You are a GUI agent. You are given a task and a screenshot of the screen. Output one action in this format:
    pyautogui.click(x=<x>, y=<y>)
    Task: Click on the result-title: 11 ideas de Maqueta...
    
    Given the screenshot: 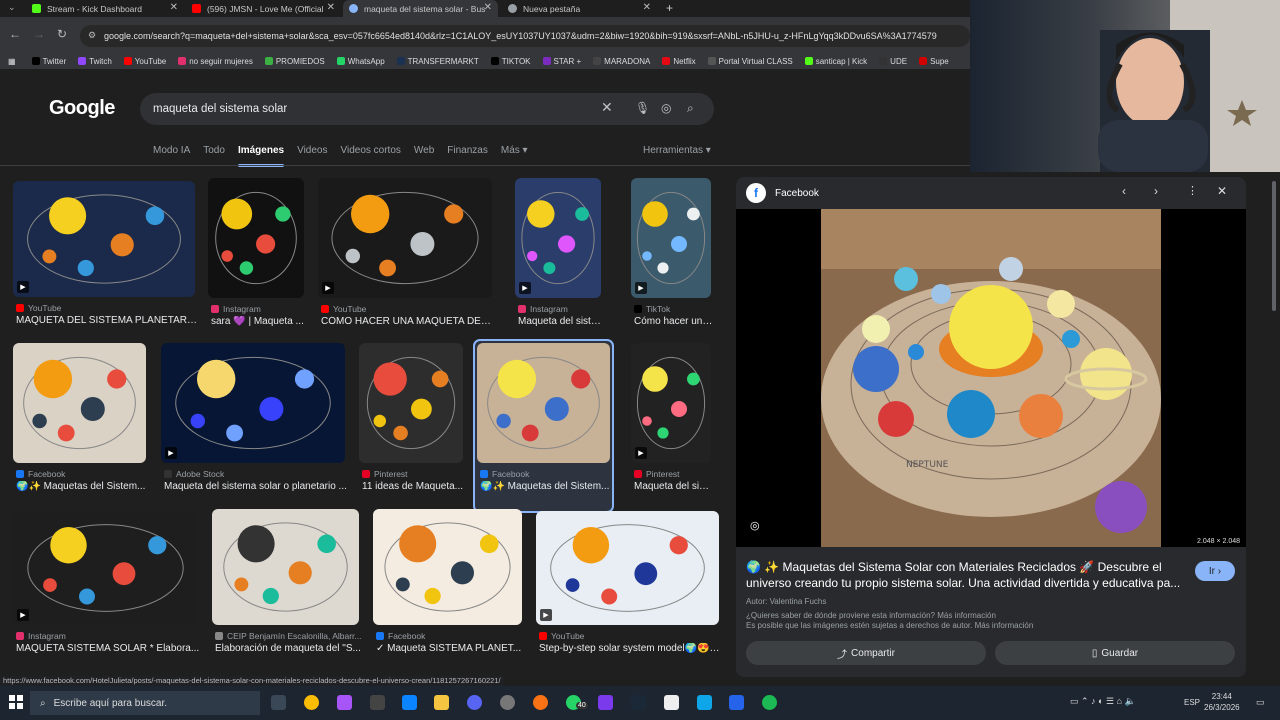 What is the action you would take?
    pyautogui.click(x=414, y=486)
    